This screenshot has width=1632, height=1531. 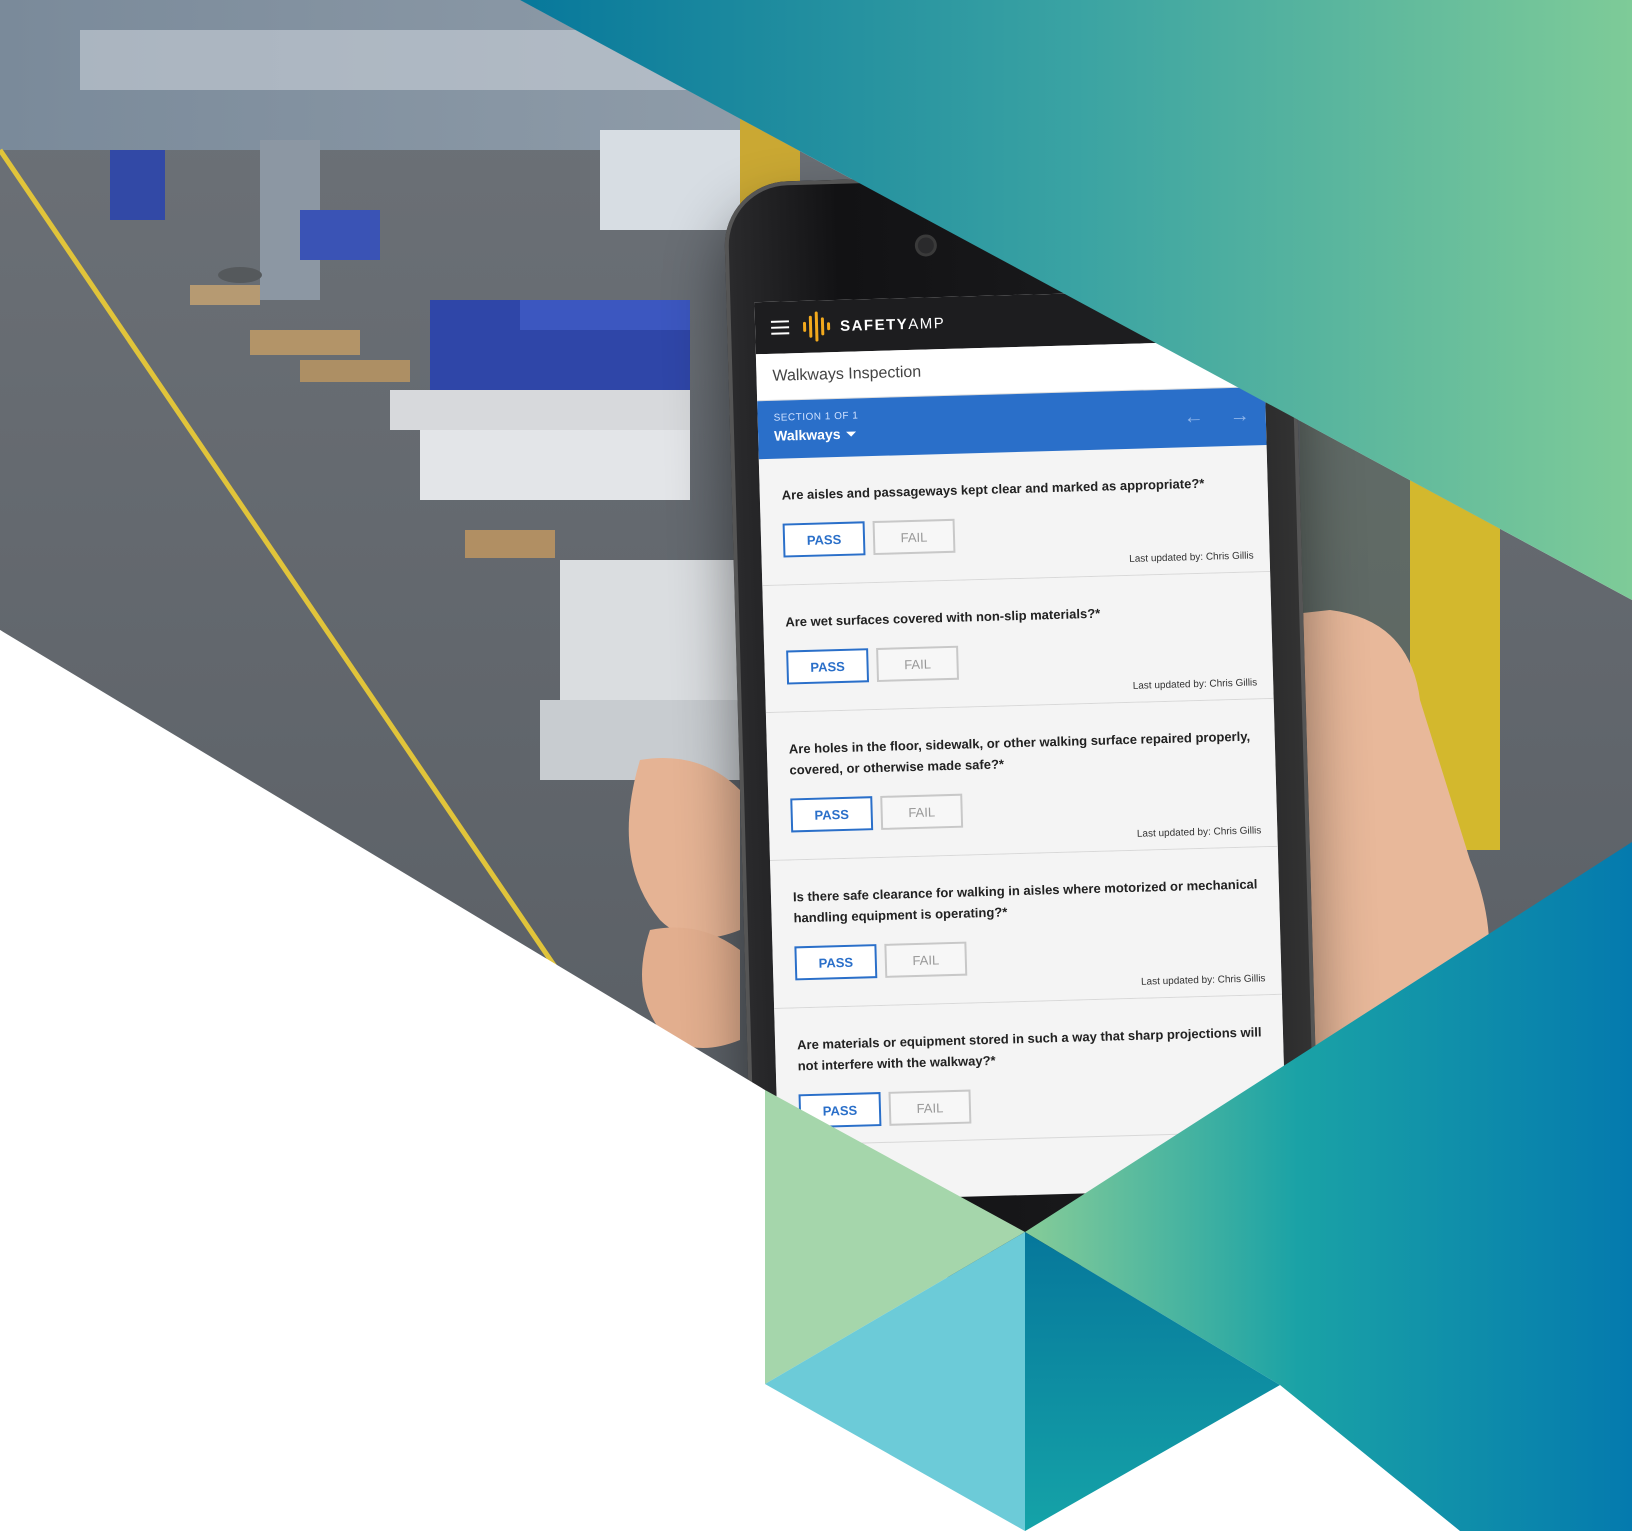 I want to click on arrow-left-icon: ←, so click(x=1193, y=417).